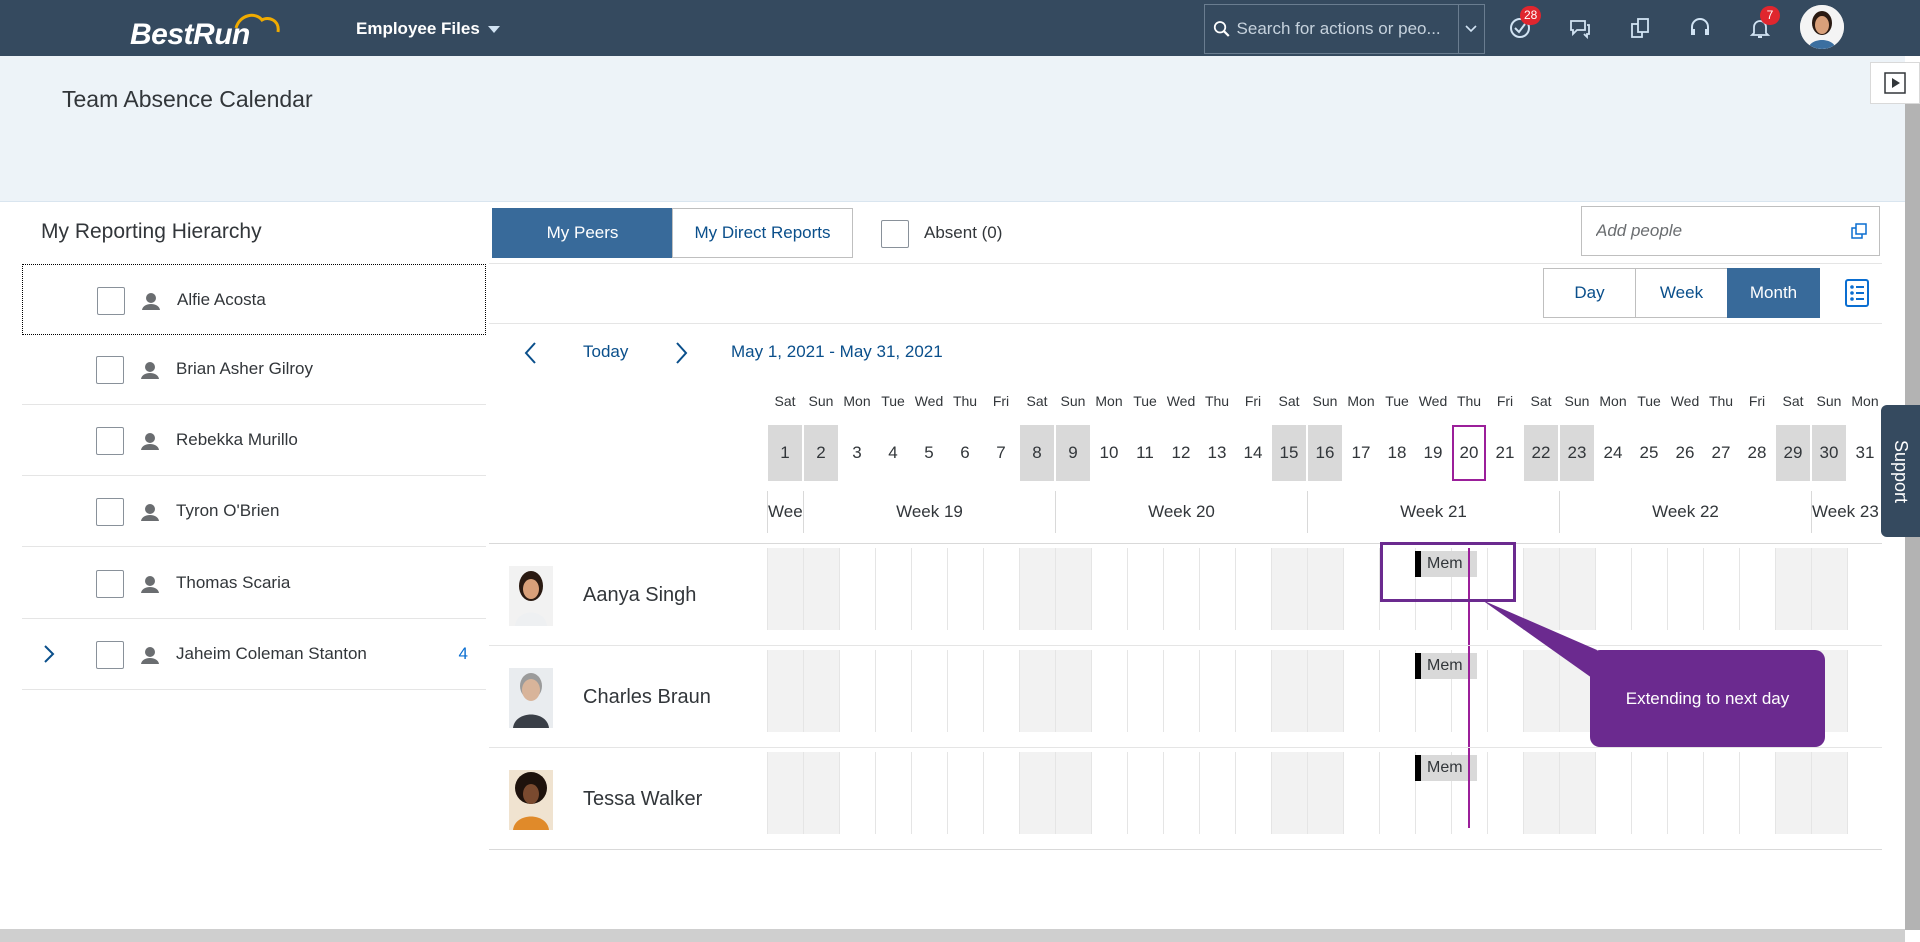 The height and width of the screenshot is (942, 1920). I want to click on day-number: 14, so click(1253, 453).